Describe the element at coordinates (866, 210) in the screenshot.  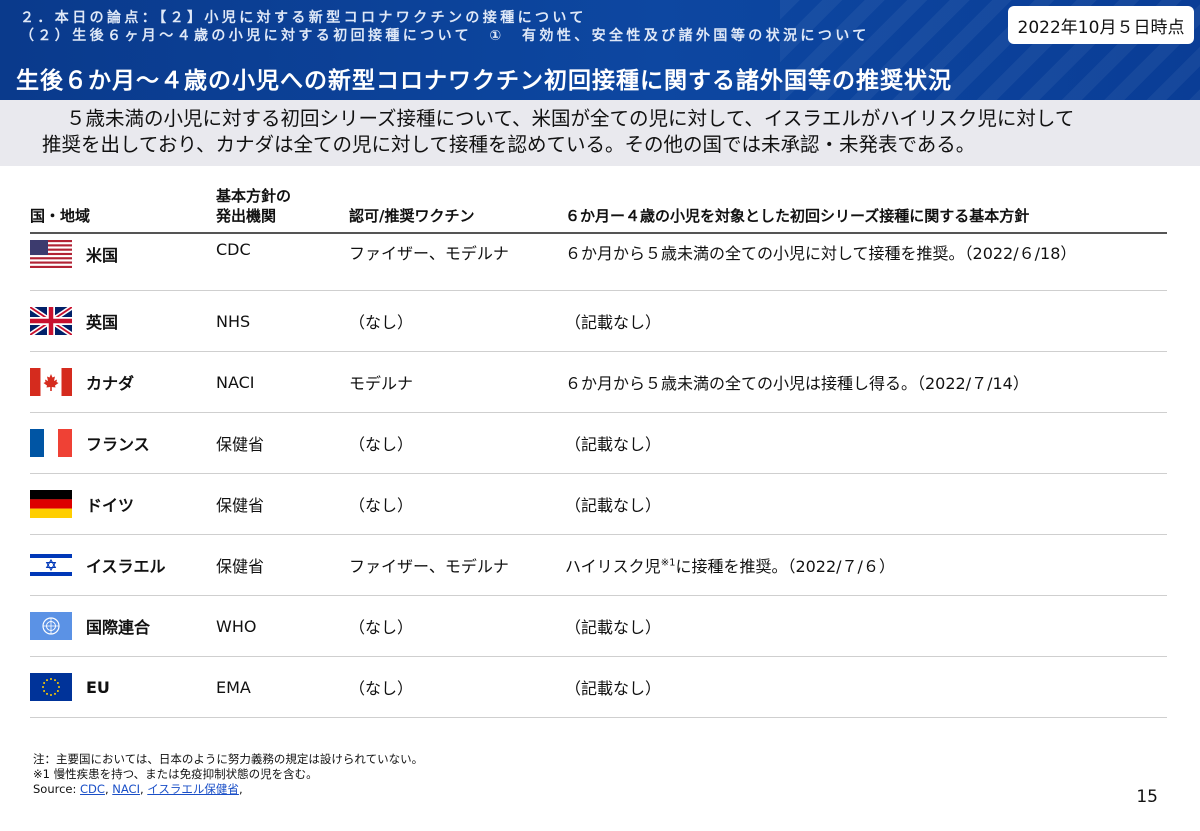
I see `header-policy: ６か月ー４歳の小児を対象とした初回シリーズ接種に関する基本方針` at that location.